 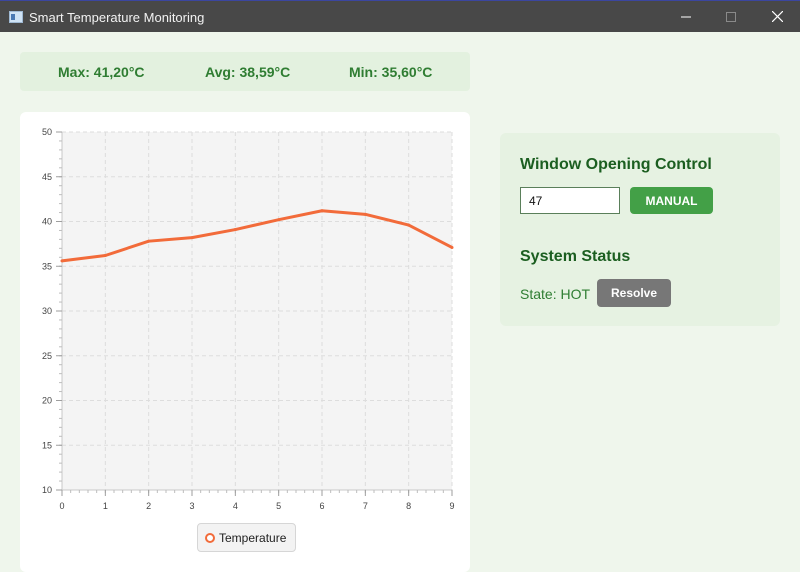 I want to click on x-tick-label: 3, so click(x=191, y=506).